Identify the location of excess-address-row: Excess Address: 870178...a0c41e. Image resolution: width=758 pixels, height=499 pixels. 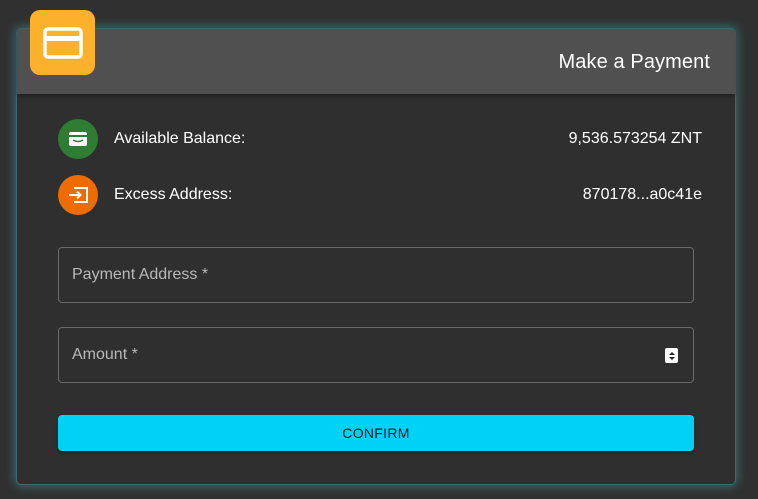
(380, 195).